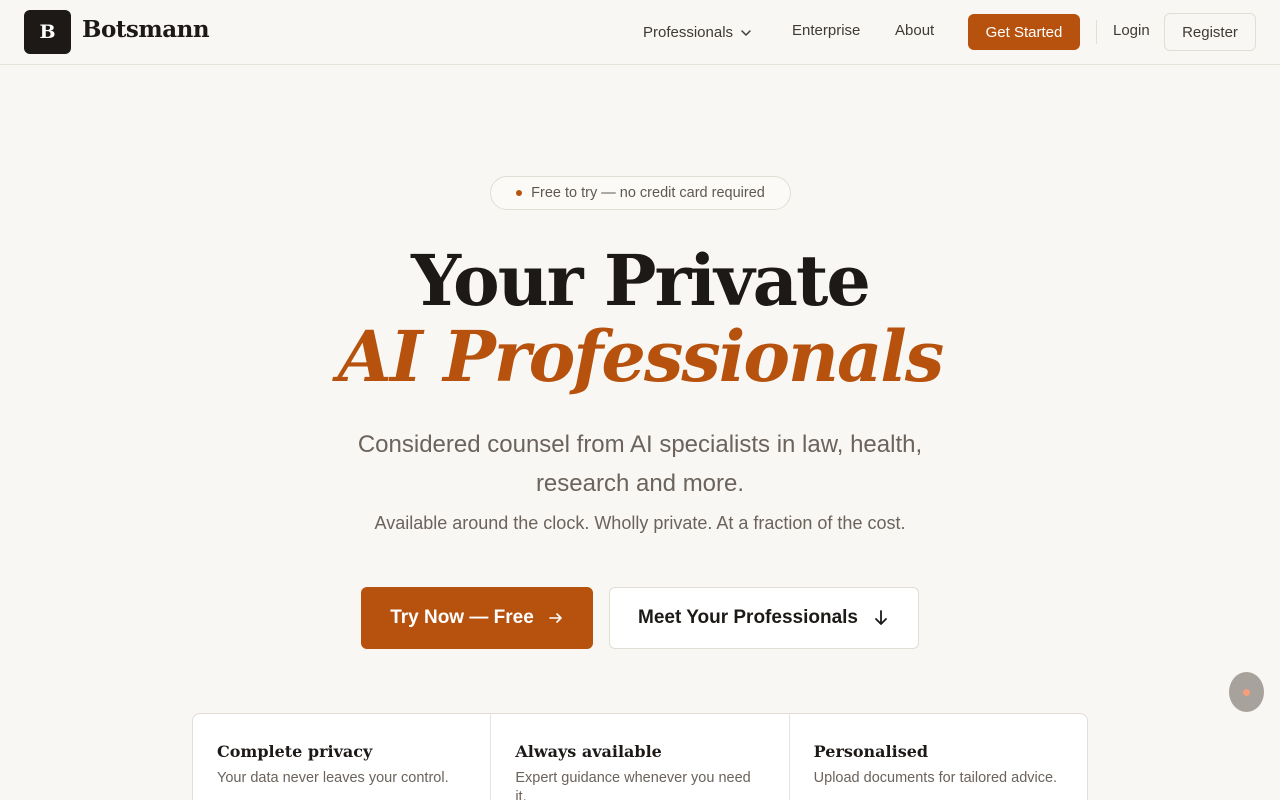  I want to click on arrow-down-icon, so click(881, 617).